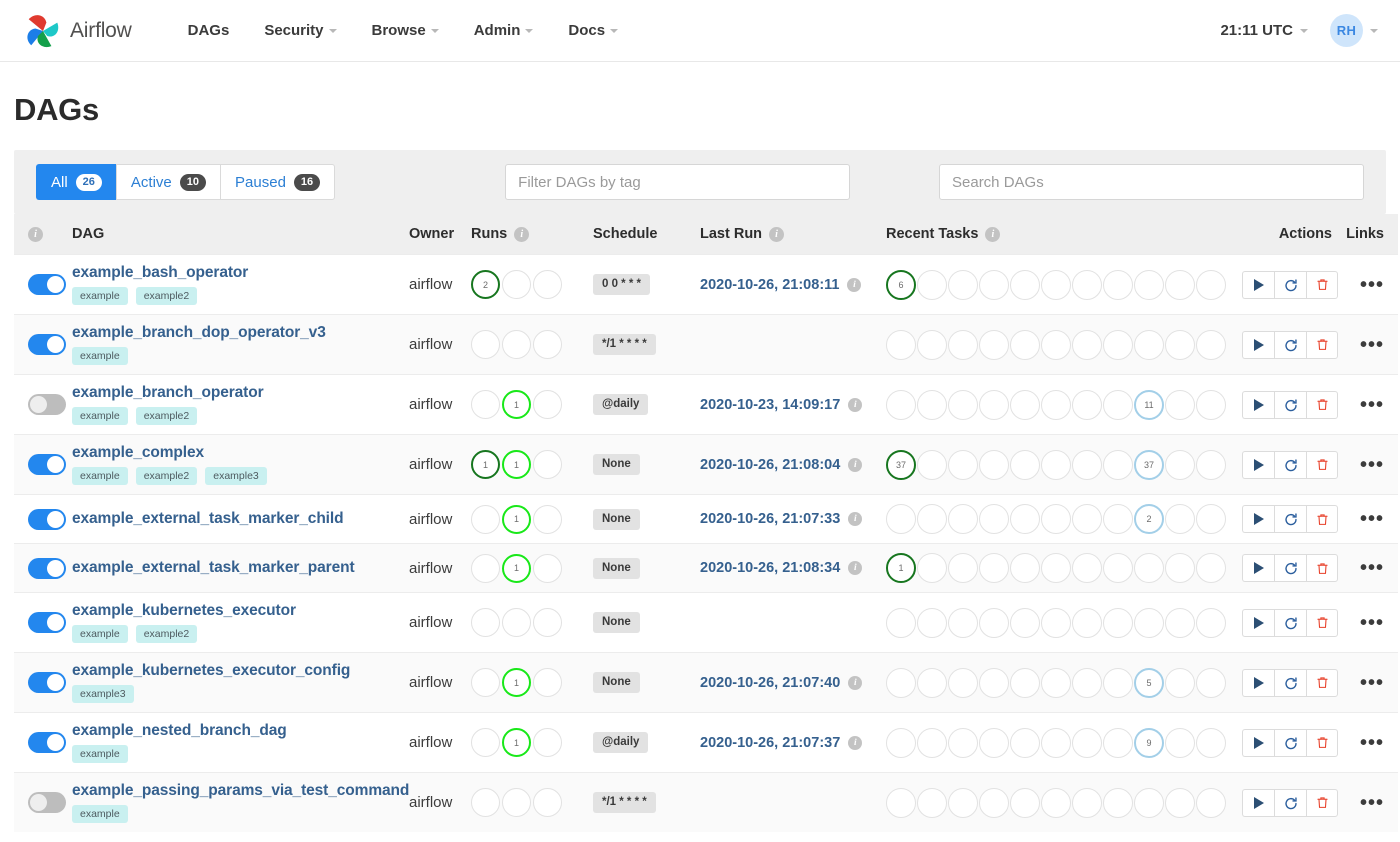 The width and height of the screenshot is (1400, 842). I want to click on dag-link: example_branch_operator, so click(240, 393).